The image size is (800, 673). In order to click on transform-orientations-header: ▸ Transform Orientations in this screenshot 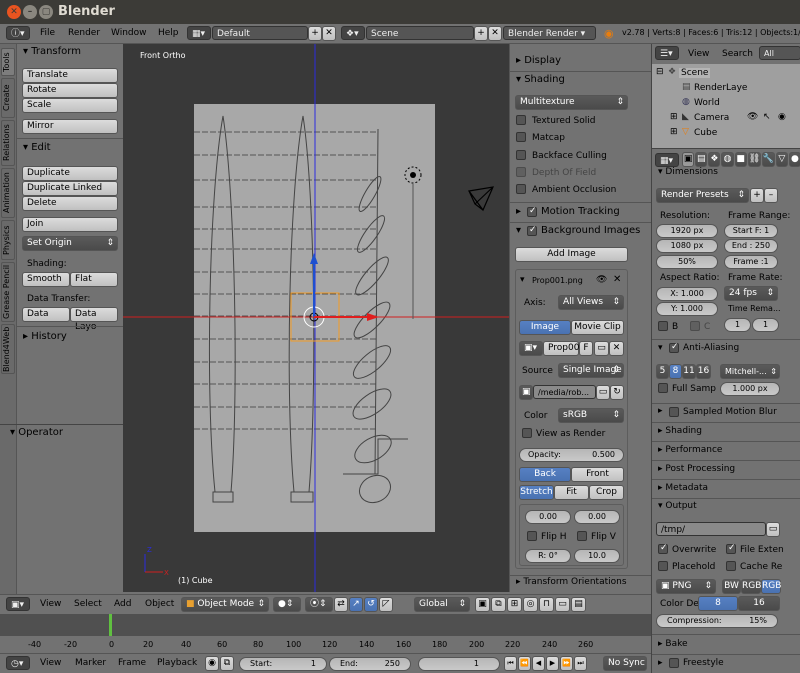, I will do `click(571, 582)`.